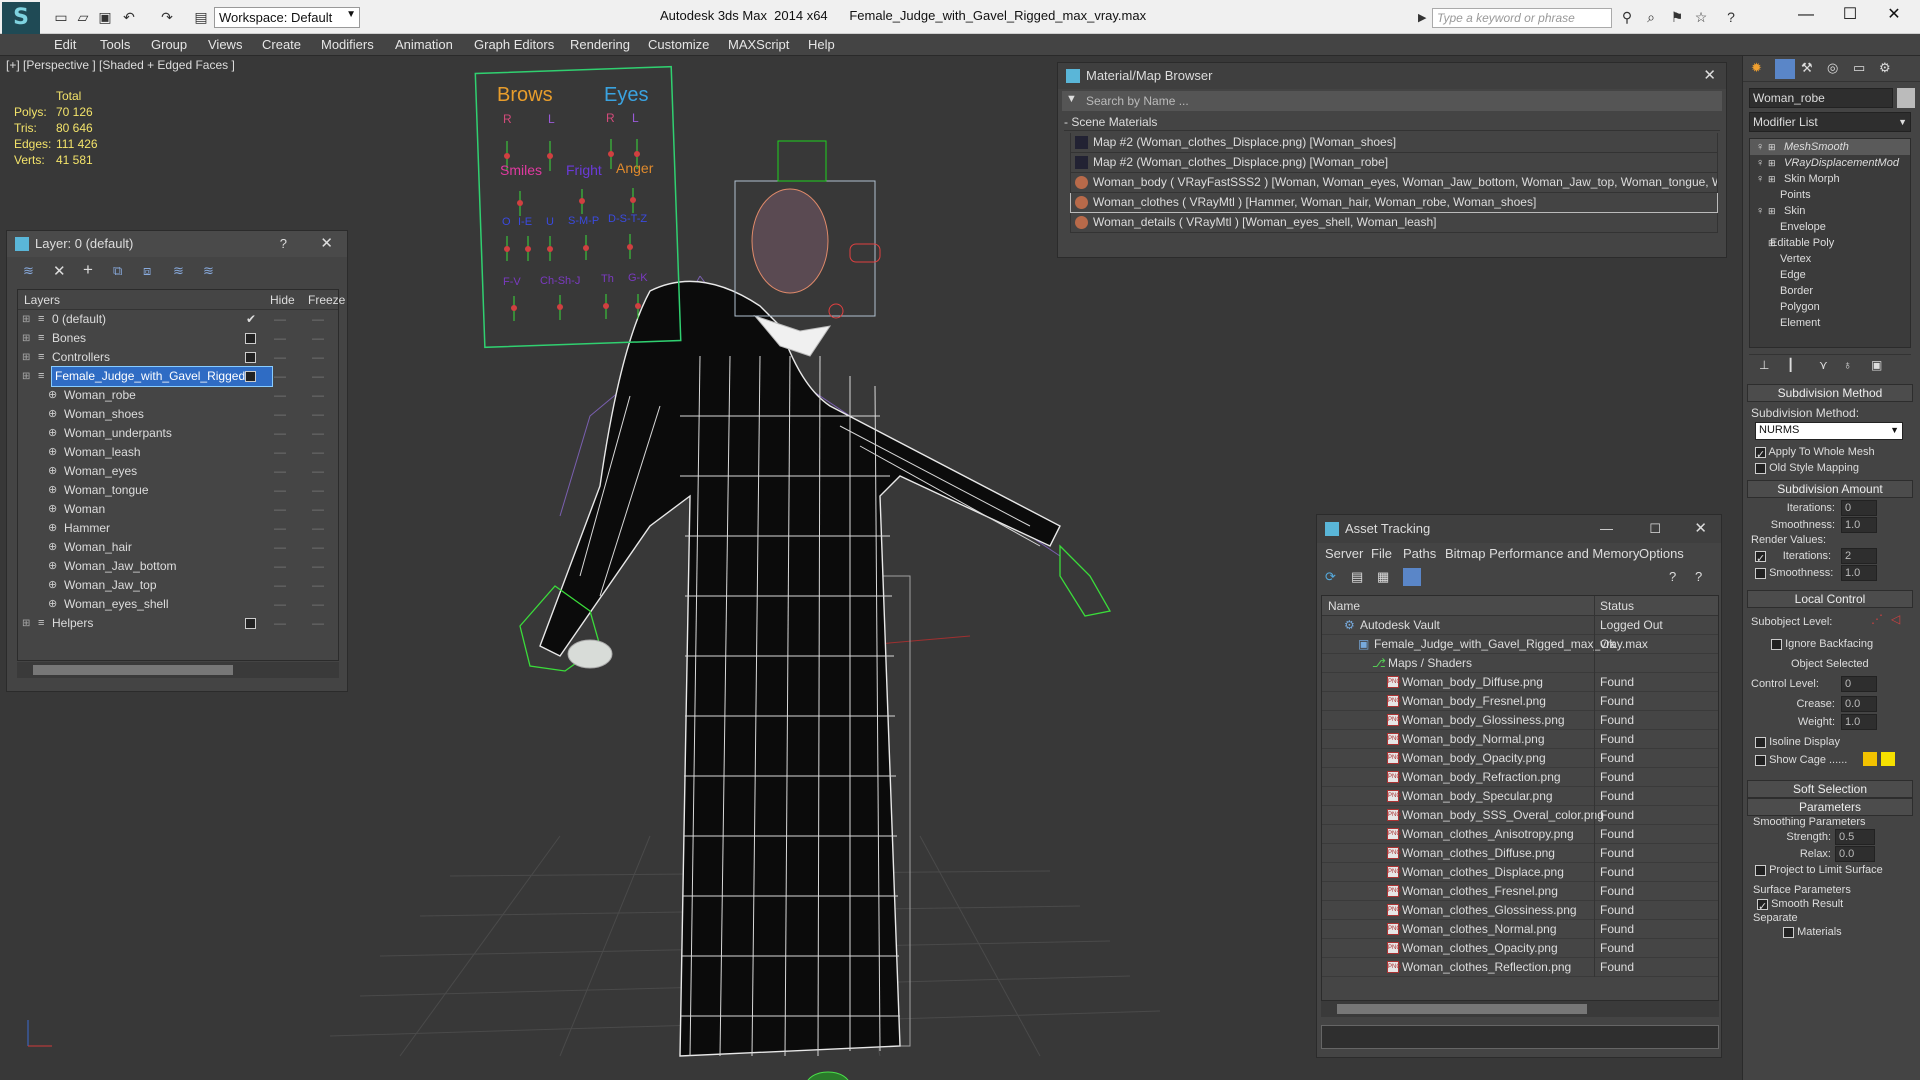 The height and width of the screenshot is (1080, 1920). Describe the element at coordinates (1821, 98) in the screenshot. I see `object-name-field: Woman_robe` at that location.